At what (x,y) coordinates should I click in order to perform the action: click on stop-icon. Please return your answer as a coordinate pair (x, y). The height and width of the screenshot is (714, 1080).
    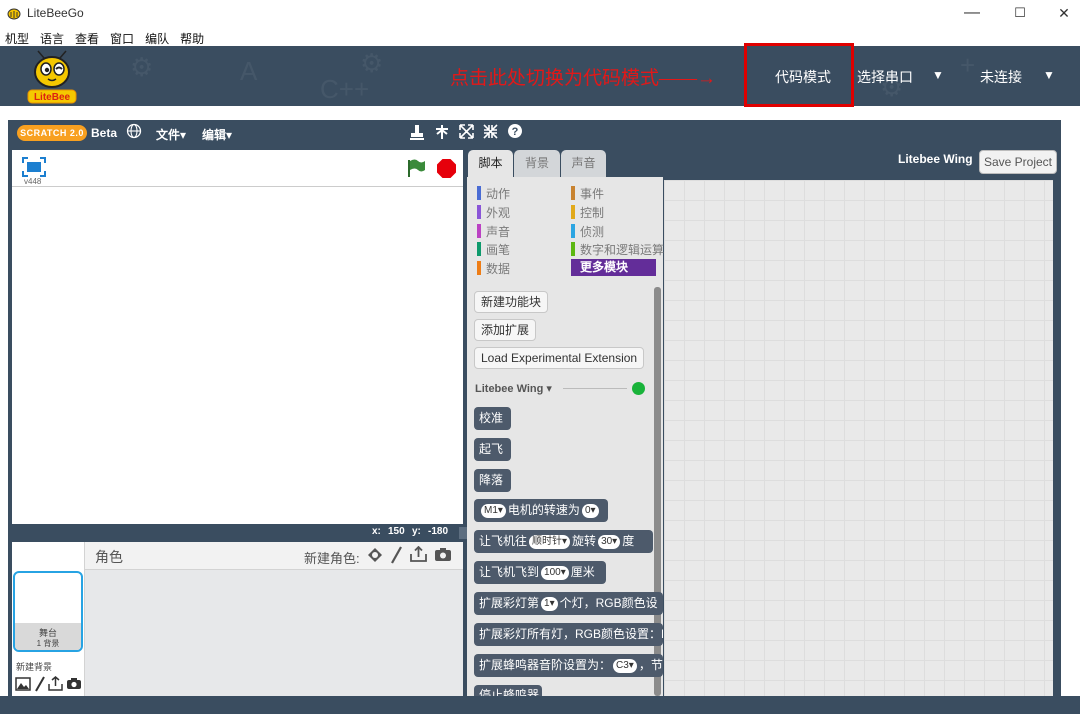
    Looking at the image, I should click on (446, 171).